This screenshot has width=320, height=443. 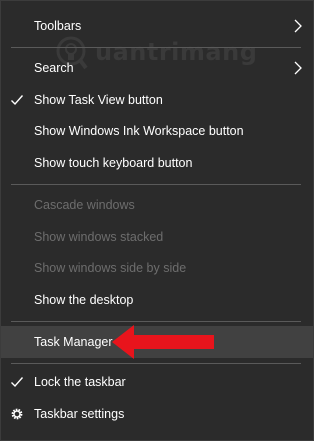 What do you see at coordinates (84, 205) in the screenshot?
I see `menu-item-label: Cascade windows` at bounding box center [84, 205].